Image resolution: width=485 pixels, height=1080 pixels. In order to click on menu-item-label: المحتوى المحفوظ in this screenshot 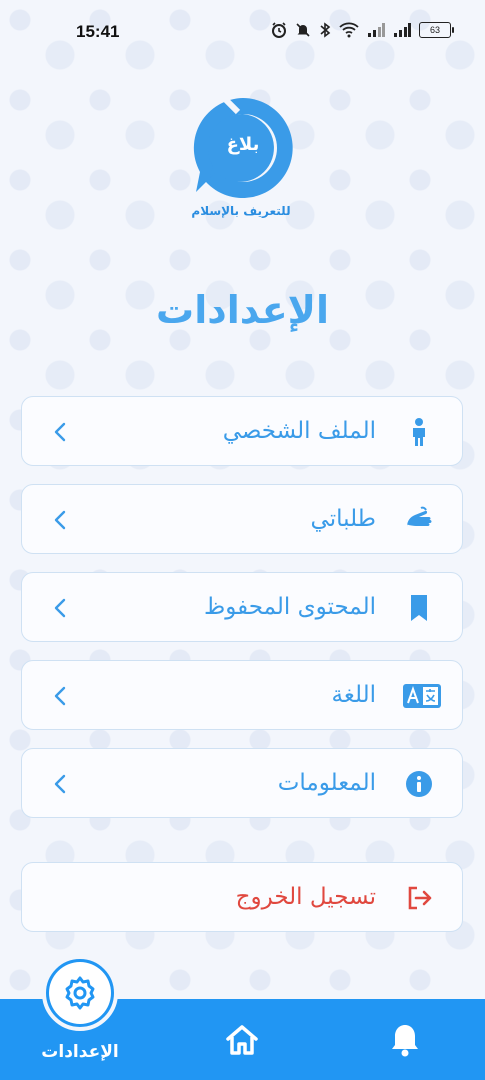, I will do `click(289, 607)`.